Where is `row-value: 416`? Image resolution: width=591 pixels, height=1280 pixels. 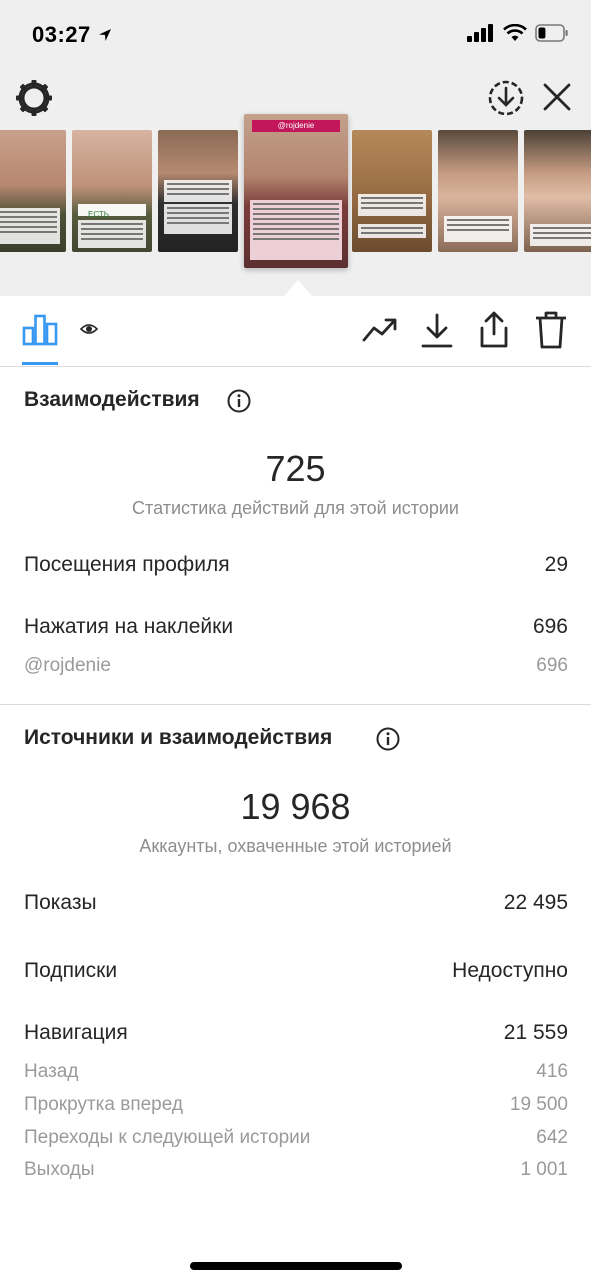 row-value: 416 is located at coordinates (552, 1071).